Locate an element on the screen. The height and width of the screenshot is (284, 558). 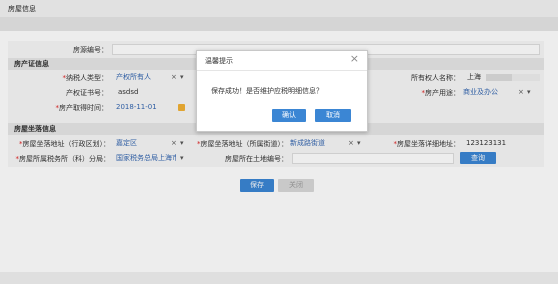
confirm-button: 确认 is located at coordinates (289, 115).